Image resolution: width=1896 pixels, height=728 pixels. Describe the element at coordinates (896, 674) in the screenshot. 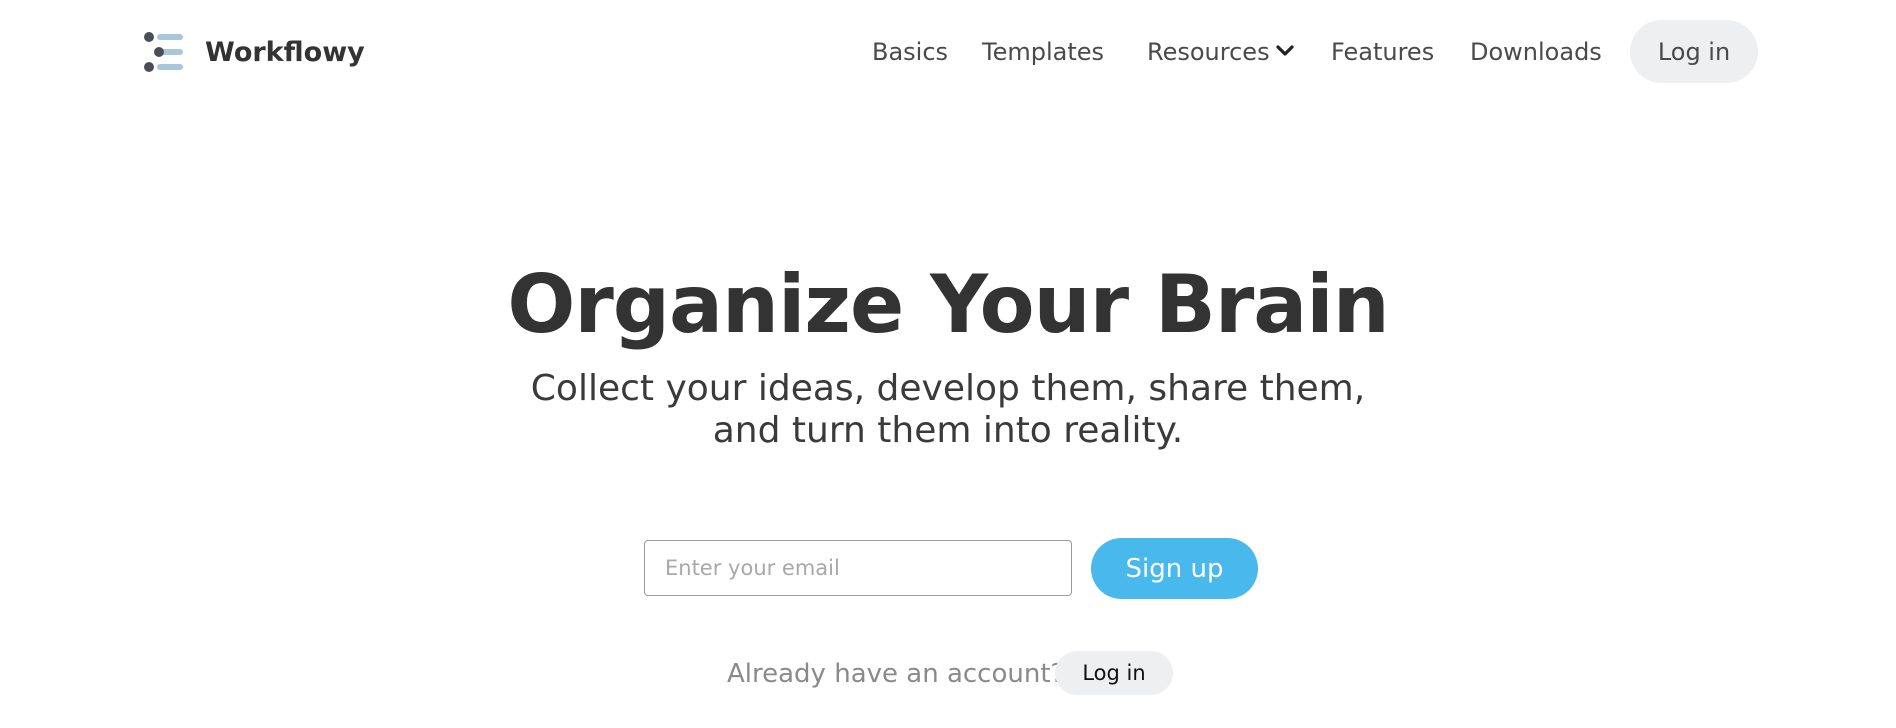

I see `already-have-account-text: Already have an account?` at that location.